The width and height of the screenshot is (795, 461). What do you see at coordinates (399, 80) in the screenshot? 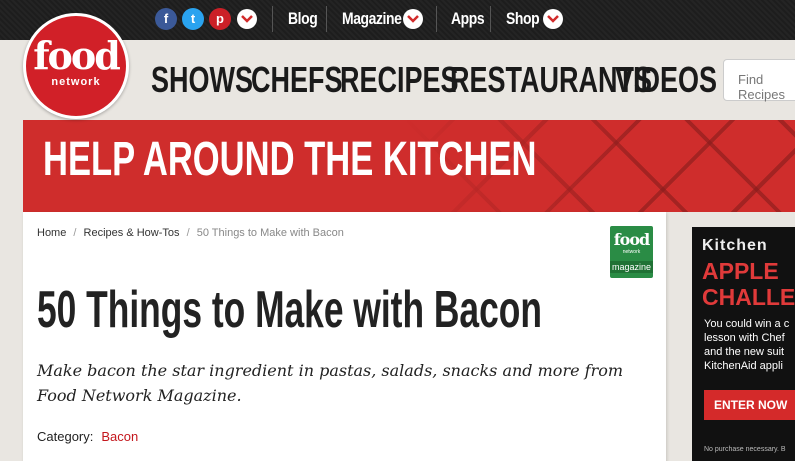
I see `nav-recipes: RECIPES` at bounding box center [399, 80].